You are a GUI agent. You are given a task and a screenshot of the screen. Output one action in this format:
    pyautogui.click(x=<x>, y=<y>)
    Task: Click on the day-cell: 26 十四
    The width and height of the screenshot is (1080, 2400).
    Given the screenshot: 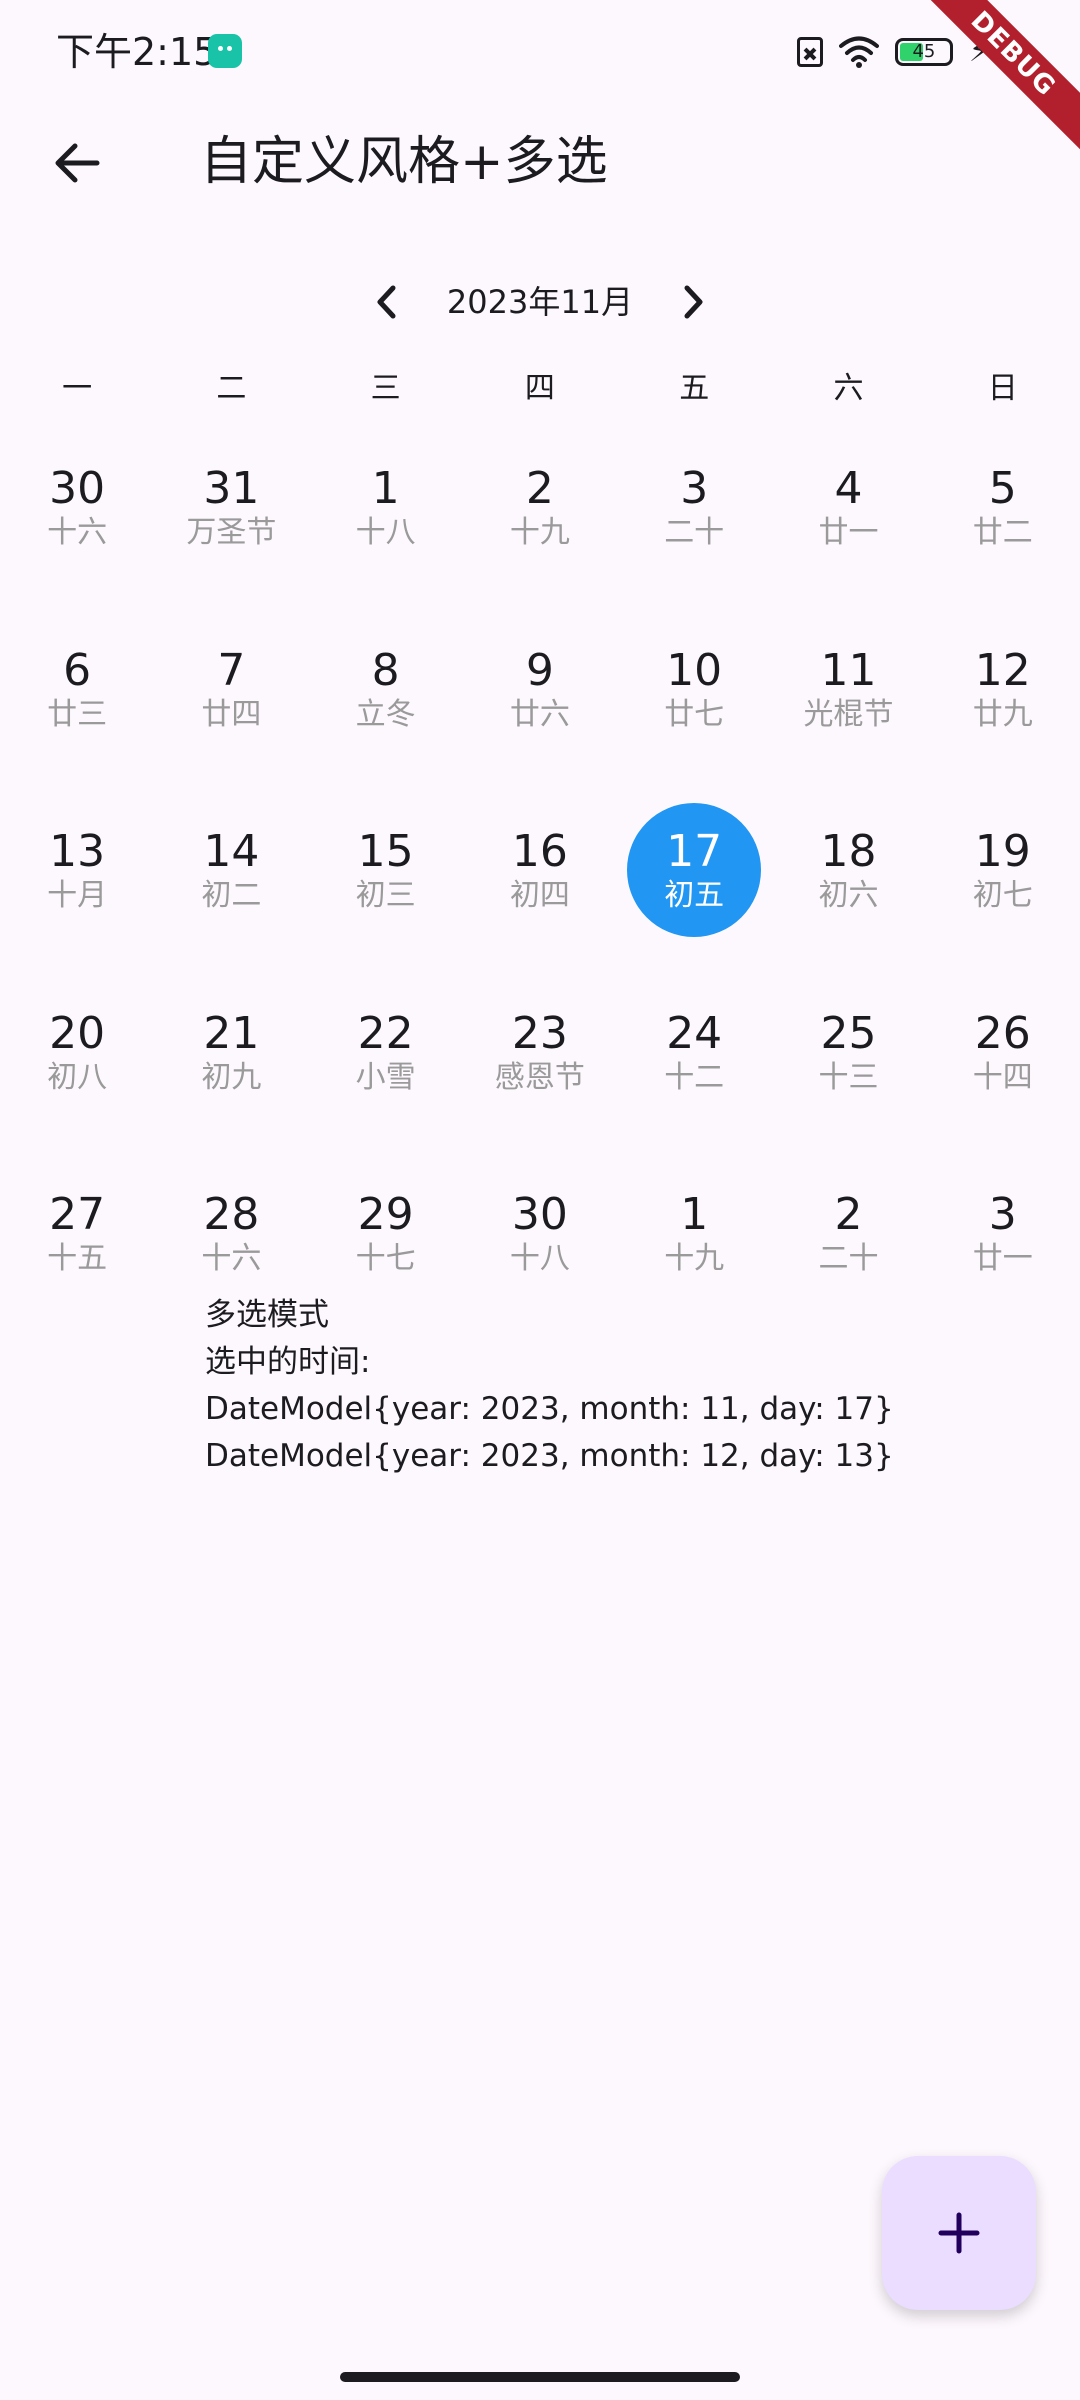 What is the action you would take?
    pyautogui.click(x=1003, y=1064)
    